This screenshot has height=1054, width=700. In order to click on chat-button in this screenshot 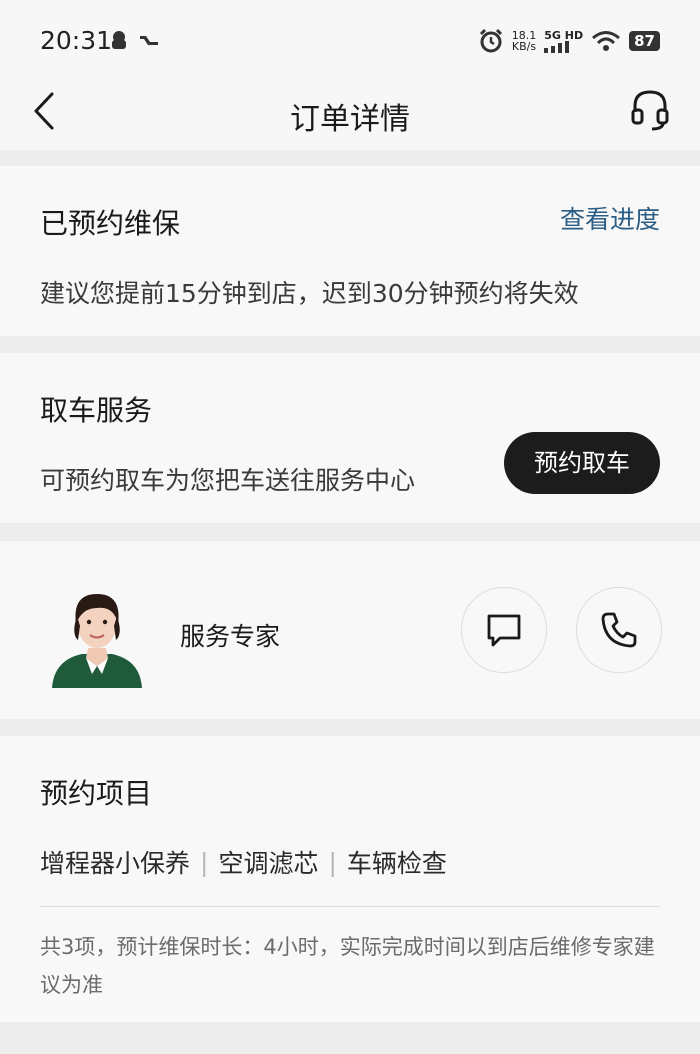, I will do `click(504, 630)`.